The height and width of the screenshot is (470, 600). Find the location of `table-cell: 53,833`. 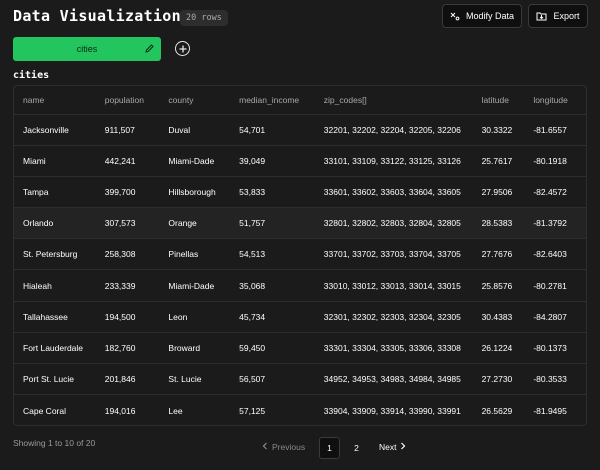

table-cell: 53,833 is located at coordinates (272, 192).